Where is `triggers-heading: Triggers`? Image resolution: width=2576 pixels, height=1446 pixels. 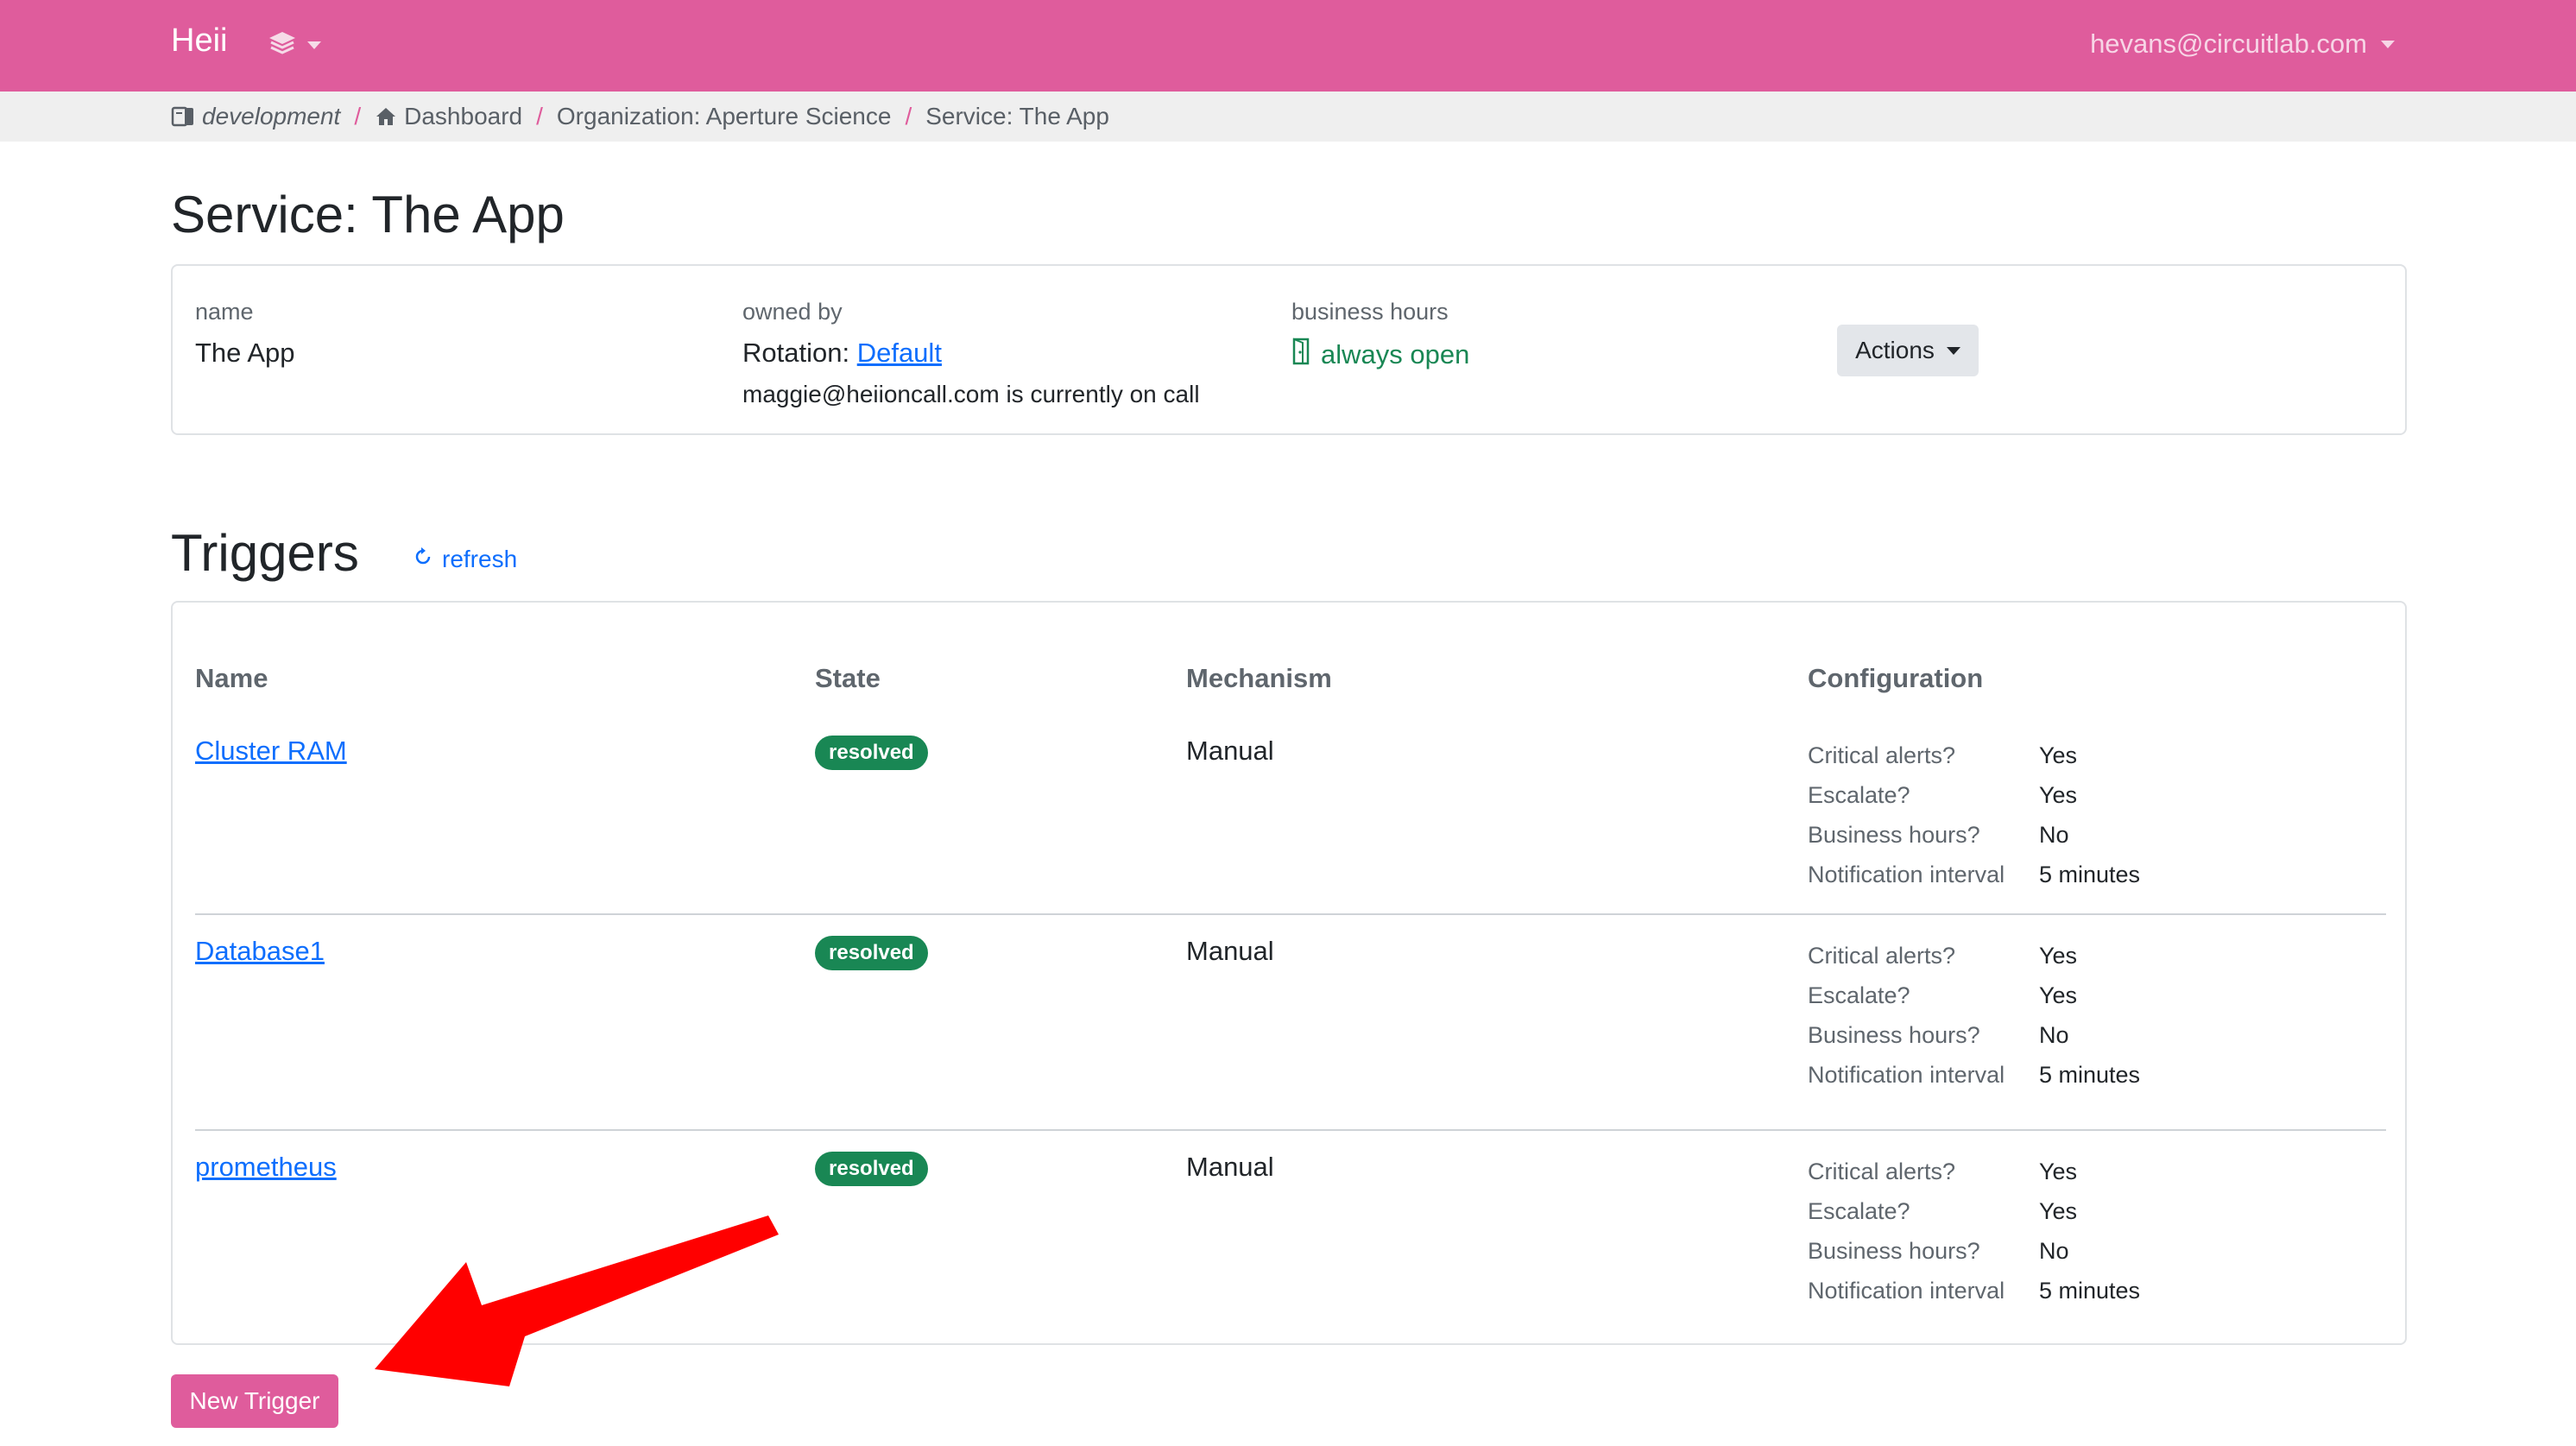
triggers-heading: Triggers is located at coordinates (265, 553).